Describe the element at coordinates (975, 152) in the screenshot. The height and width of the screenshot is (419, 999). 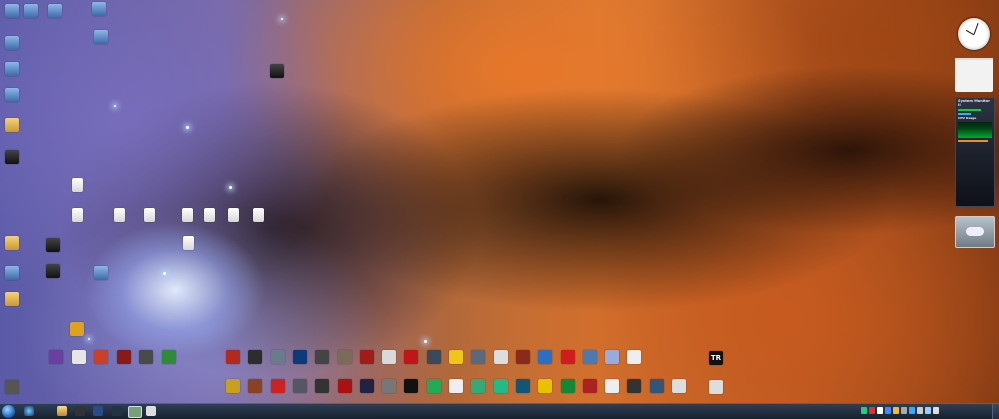
I see `system-monitor-gadget: System Monitor II CPU Usage` at that location.